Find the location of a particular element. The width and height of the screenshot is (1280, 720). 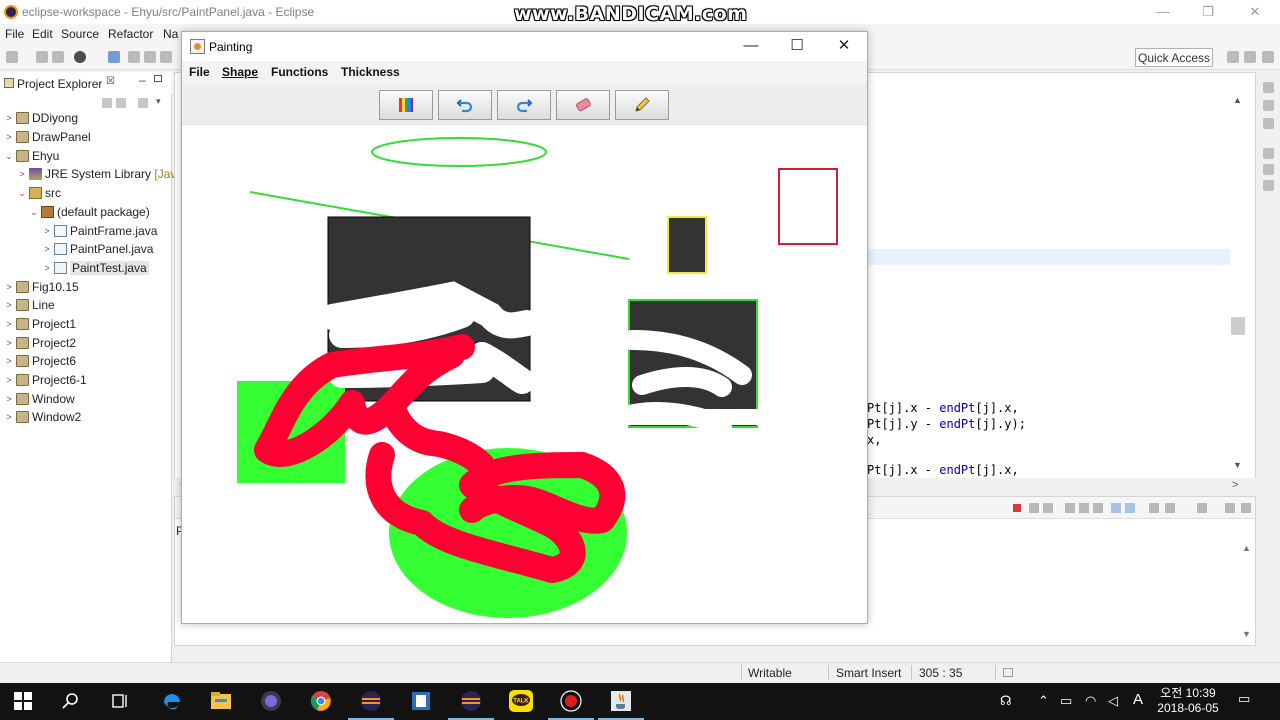

tree-item-src: ⌄ src is located at coordinates (39, 193).